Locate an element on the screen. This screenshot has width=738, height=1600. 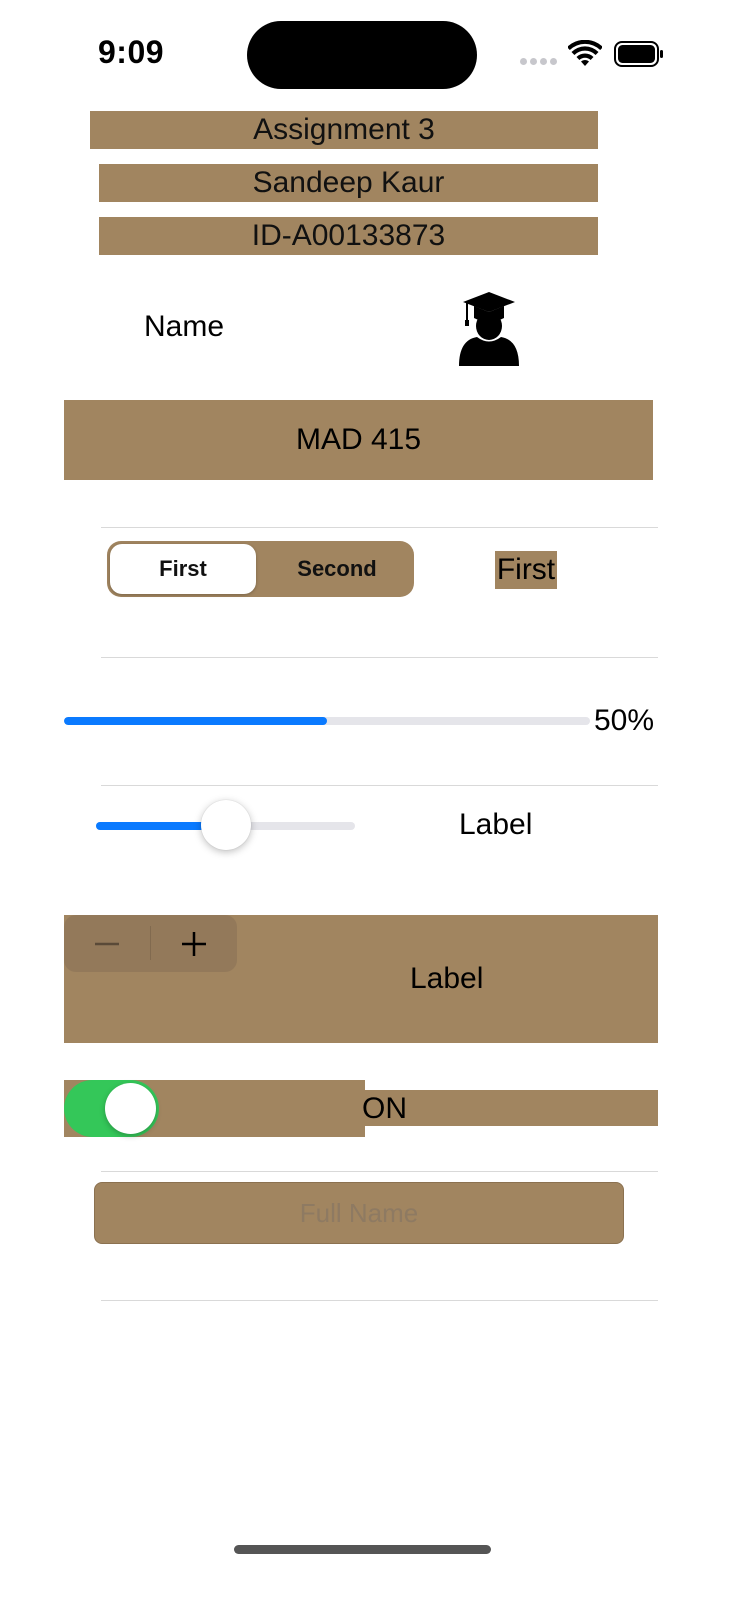
minus-icon is located at coordinates (107, 943).